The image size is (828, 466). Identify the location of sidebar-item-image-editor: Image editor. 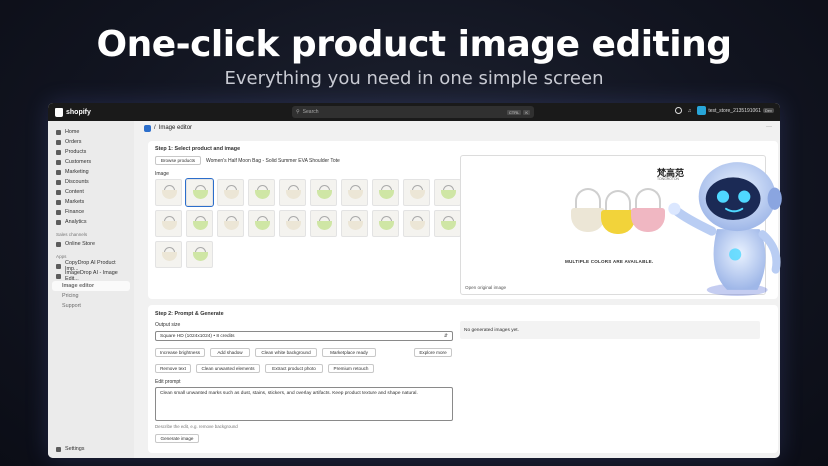
(91, 286).